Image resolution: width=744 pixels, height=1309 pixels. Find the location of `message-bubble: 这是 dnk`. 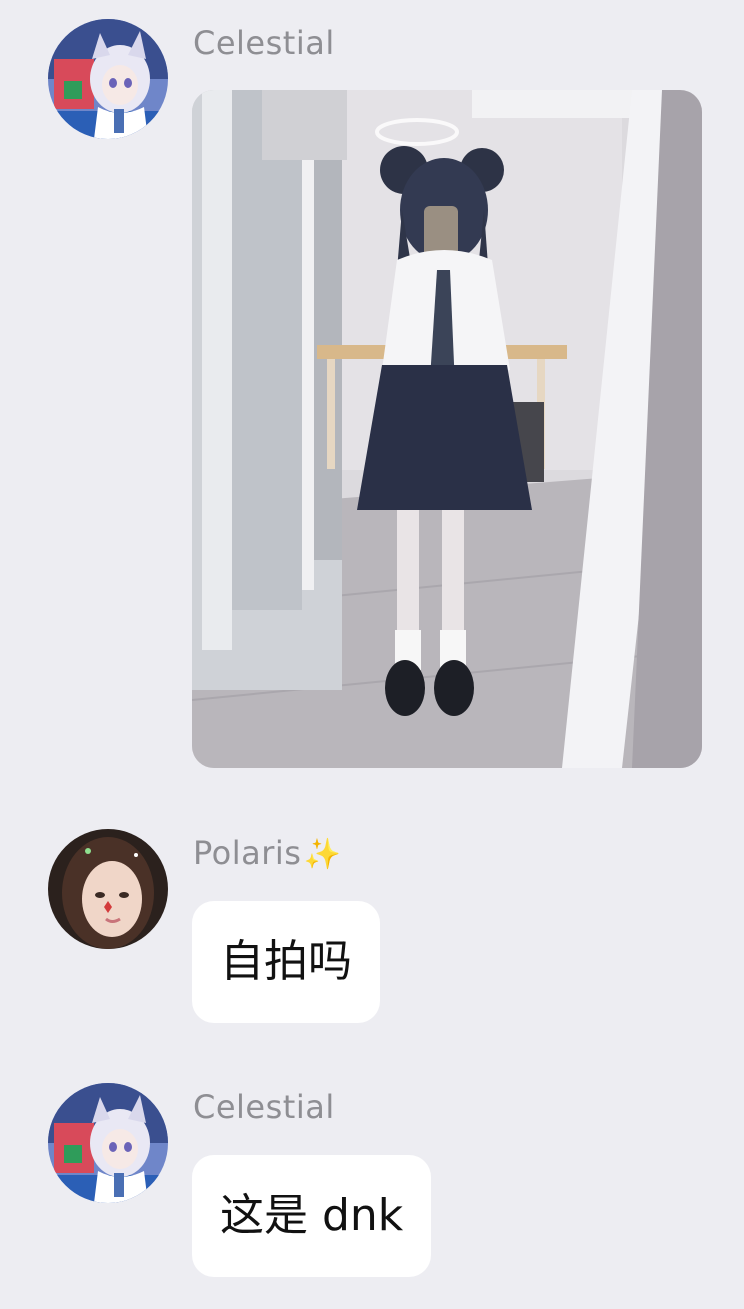

message-bubble: 这是 dnk is located at coordinates (312, 1216).